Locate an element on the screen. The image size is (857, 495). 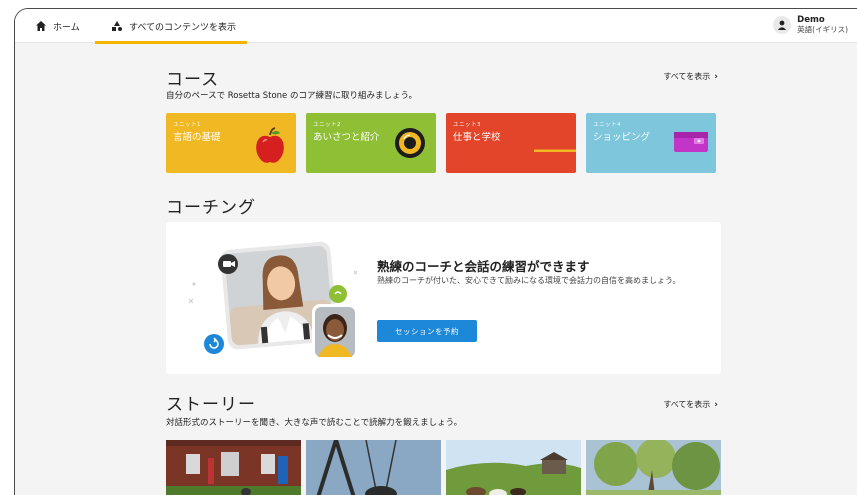
unit-name: ショッピング is located at coordinates (622, 137).